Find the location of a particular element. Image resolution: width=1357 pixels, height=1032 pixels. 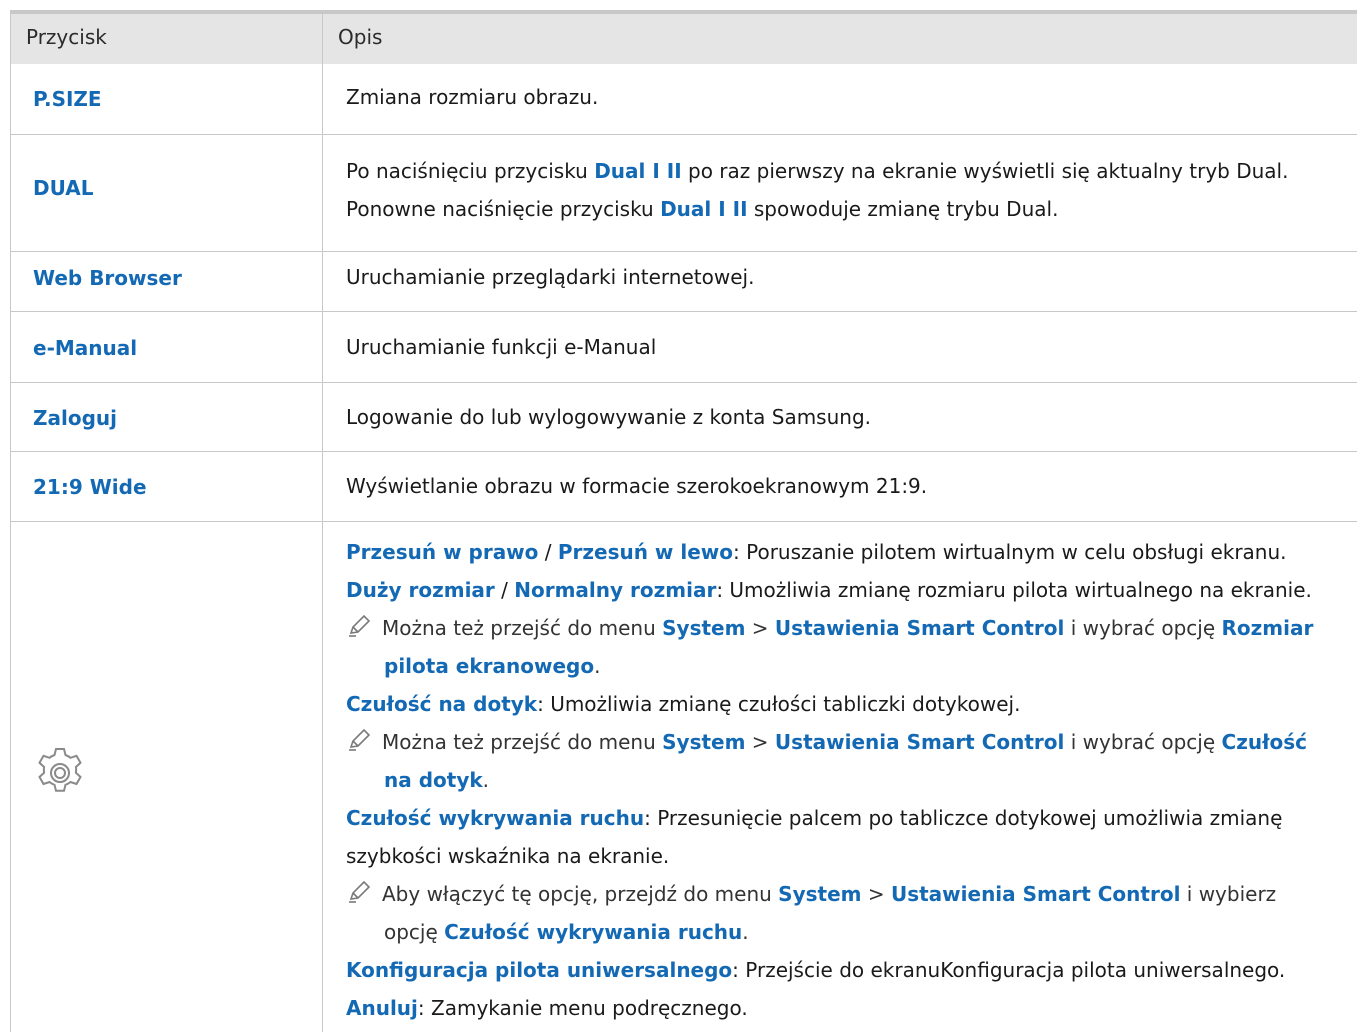

button-name-21-9-wide: 21:9 Wide is located at coordinates (90, 487).